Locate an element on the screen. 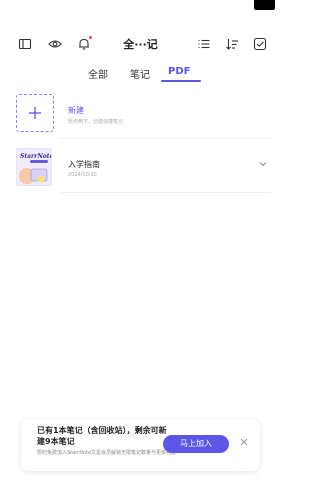 The image size is (320, 500). starrnote-cover-image: StarrNote is located at coordinates (34, 167).